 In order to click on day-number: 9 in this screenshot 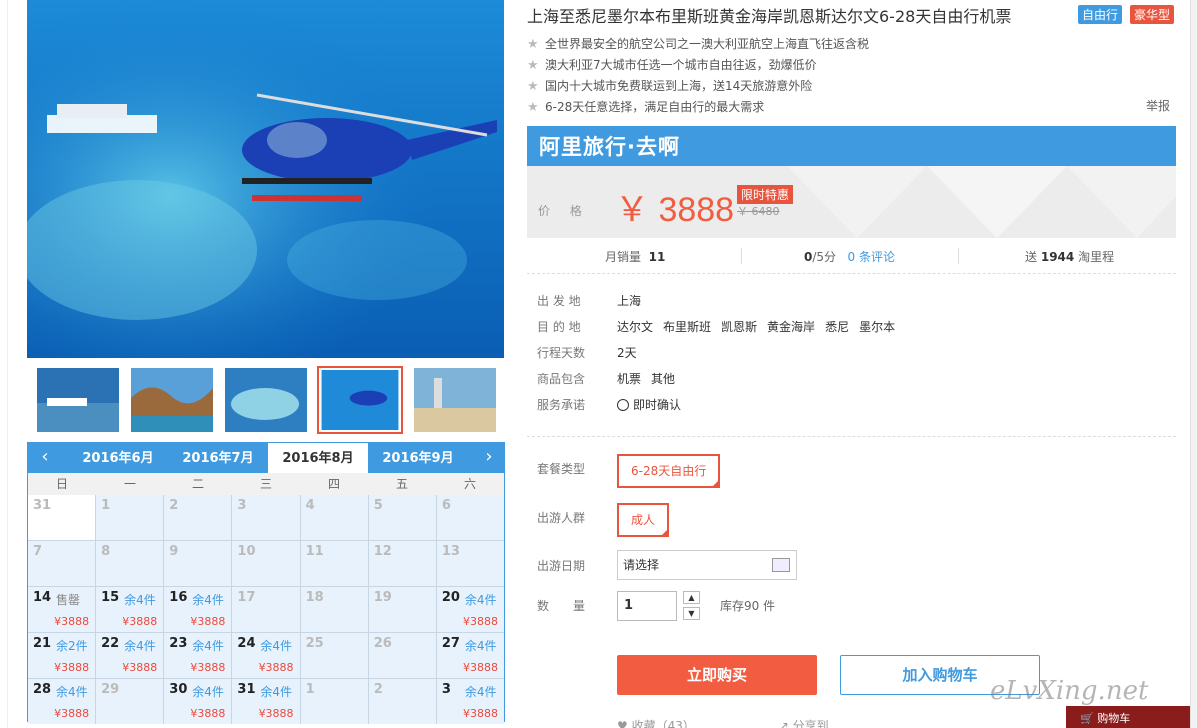, I will do `click(174, 551)`.